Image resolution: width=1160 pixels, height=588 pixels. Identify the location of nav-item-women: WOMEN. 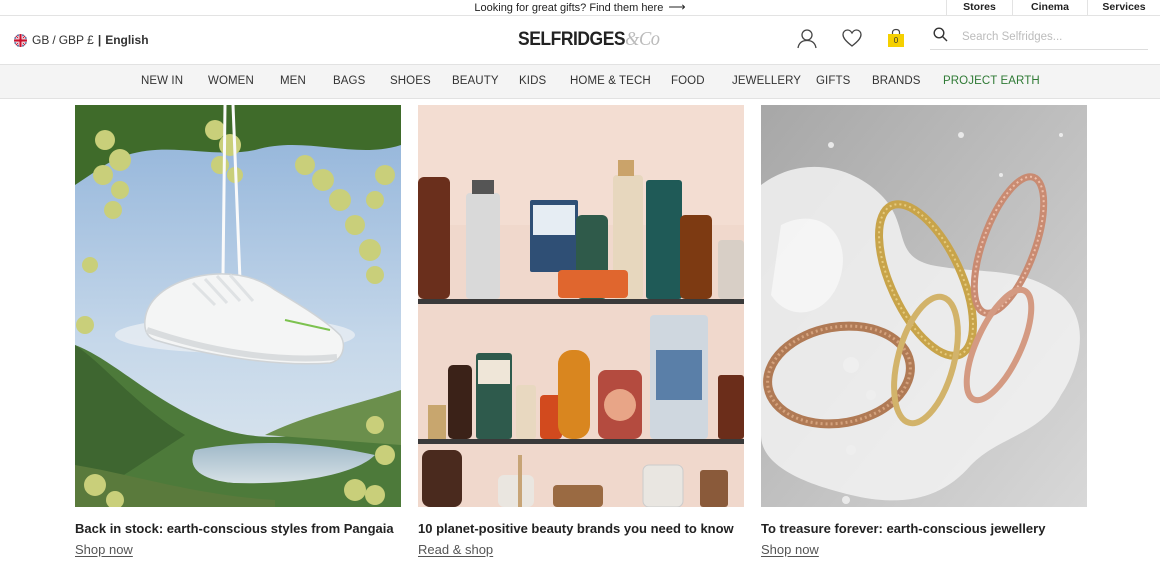
(231, 81).